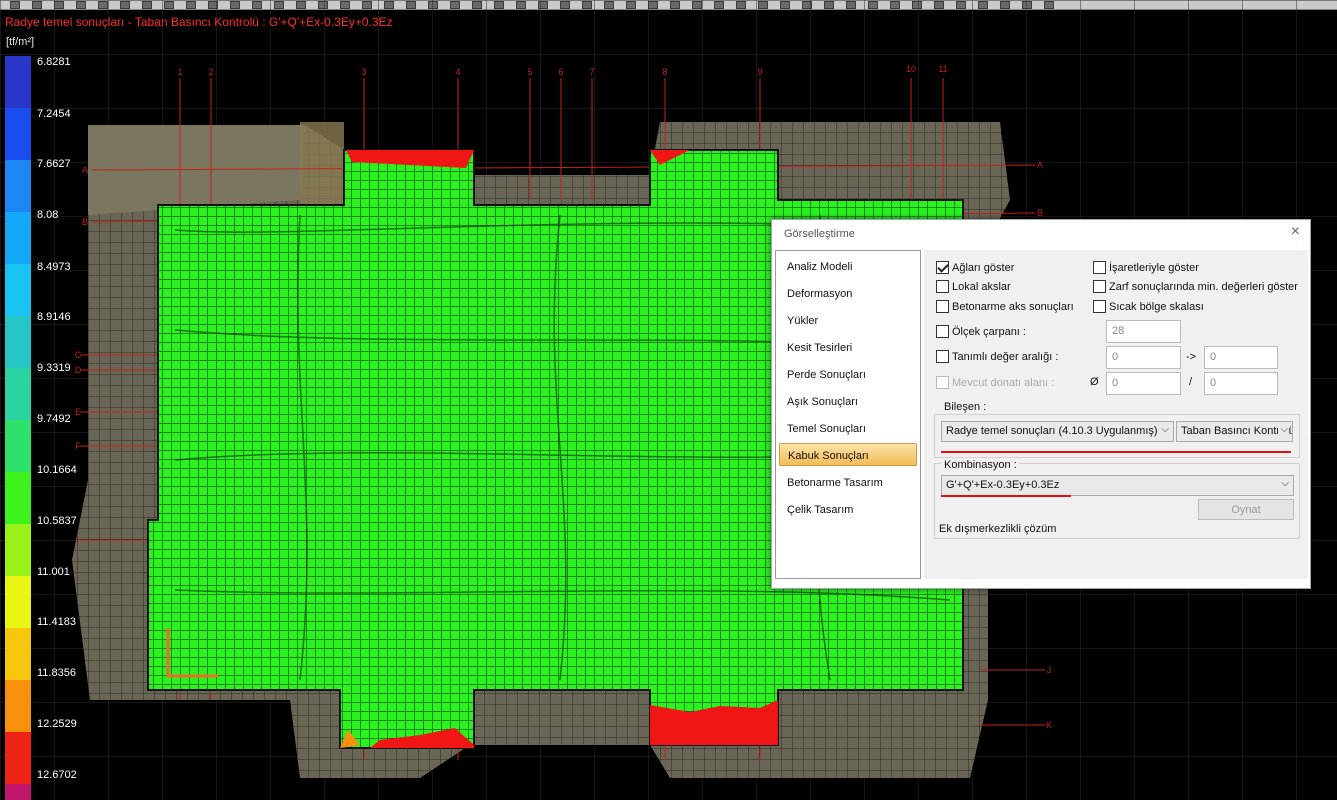  What do you see at coordinates (560, 72) in the screenshot?
I see `axis-label: 6` at bounding box center [560, 72].